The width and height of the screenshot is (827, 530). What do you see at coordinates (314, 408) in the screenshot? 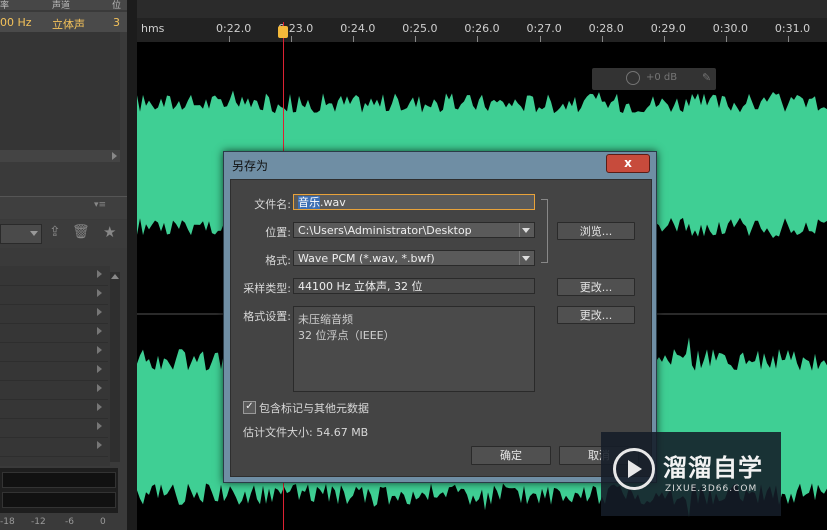
I see `metadata-checkbox-label: 包含标记与其他元数据` at bounding box center [314, 408].